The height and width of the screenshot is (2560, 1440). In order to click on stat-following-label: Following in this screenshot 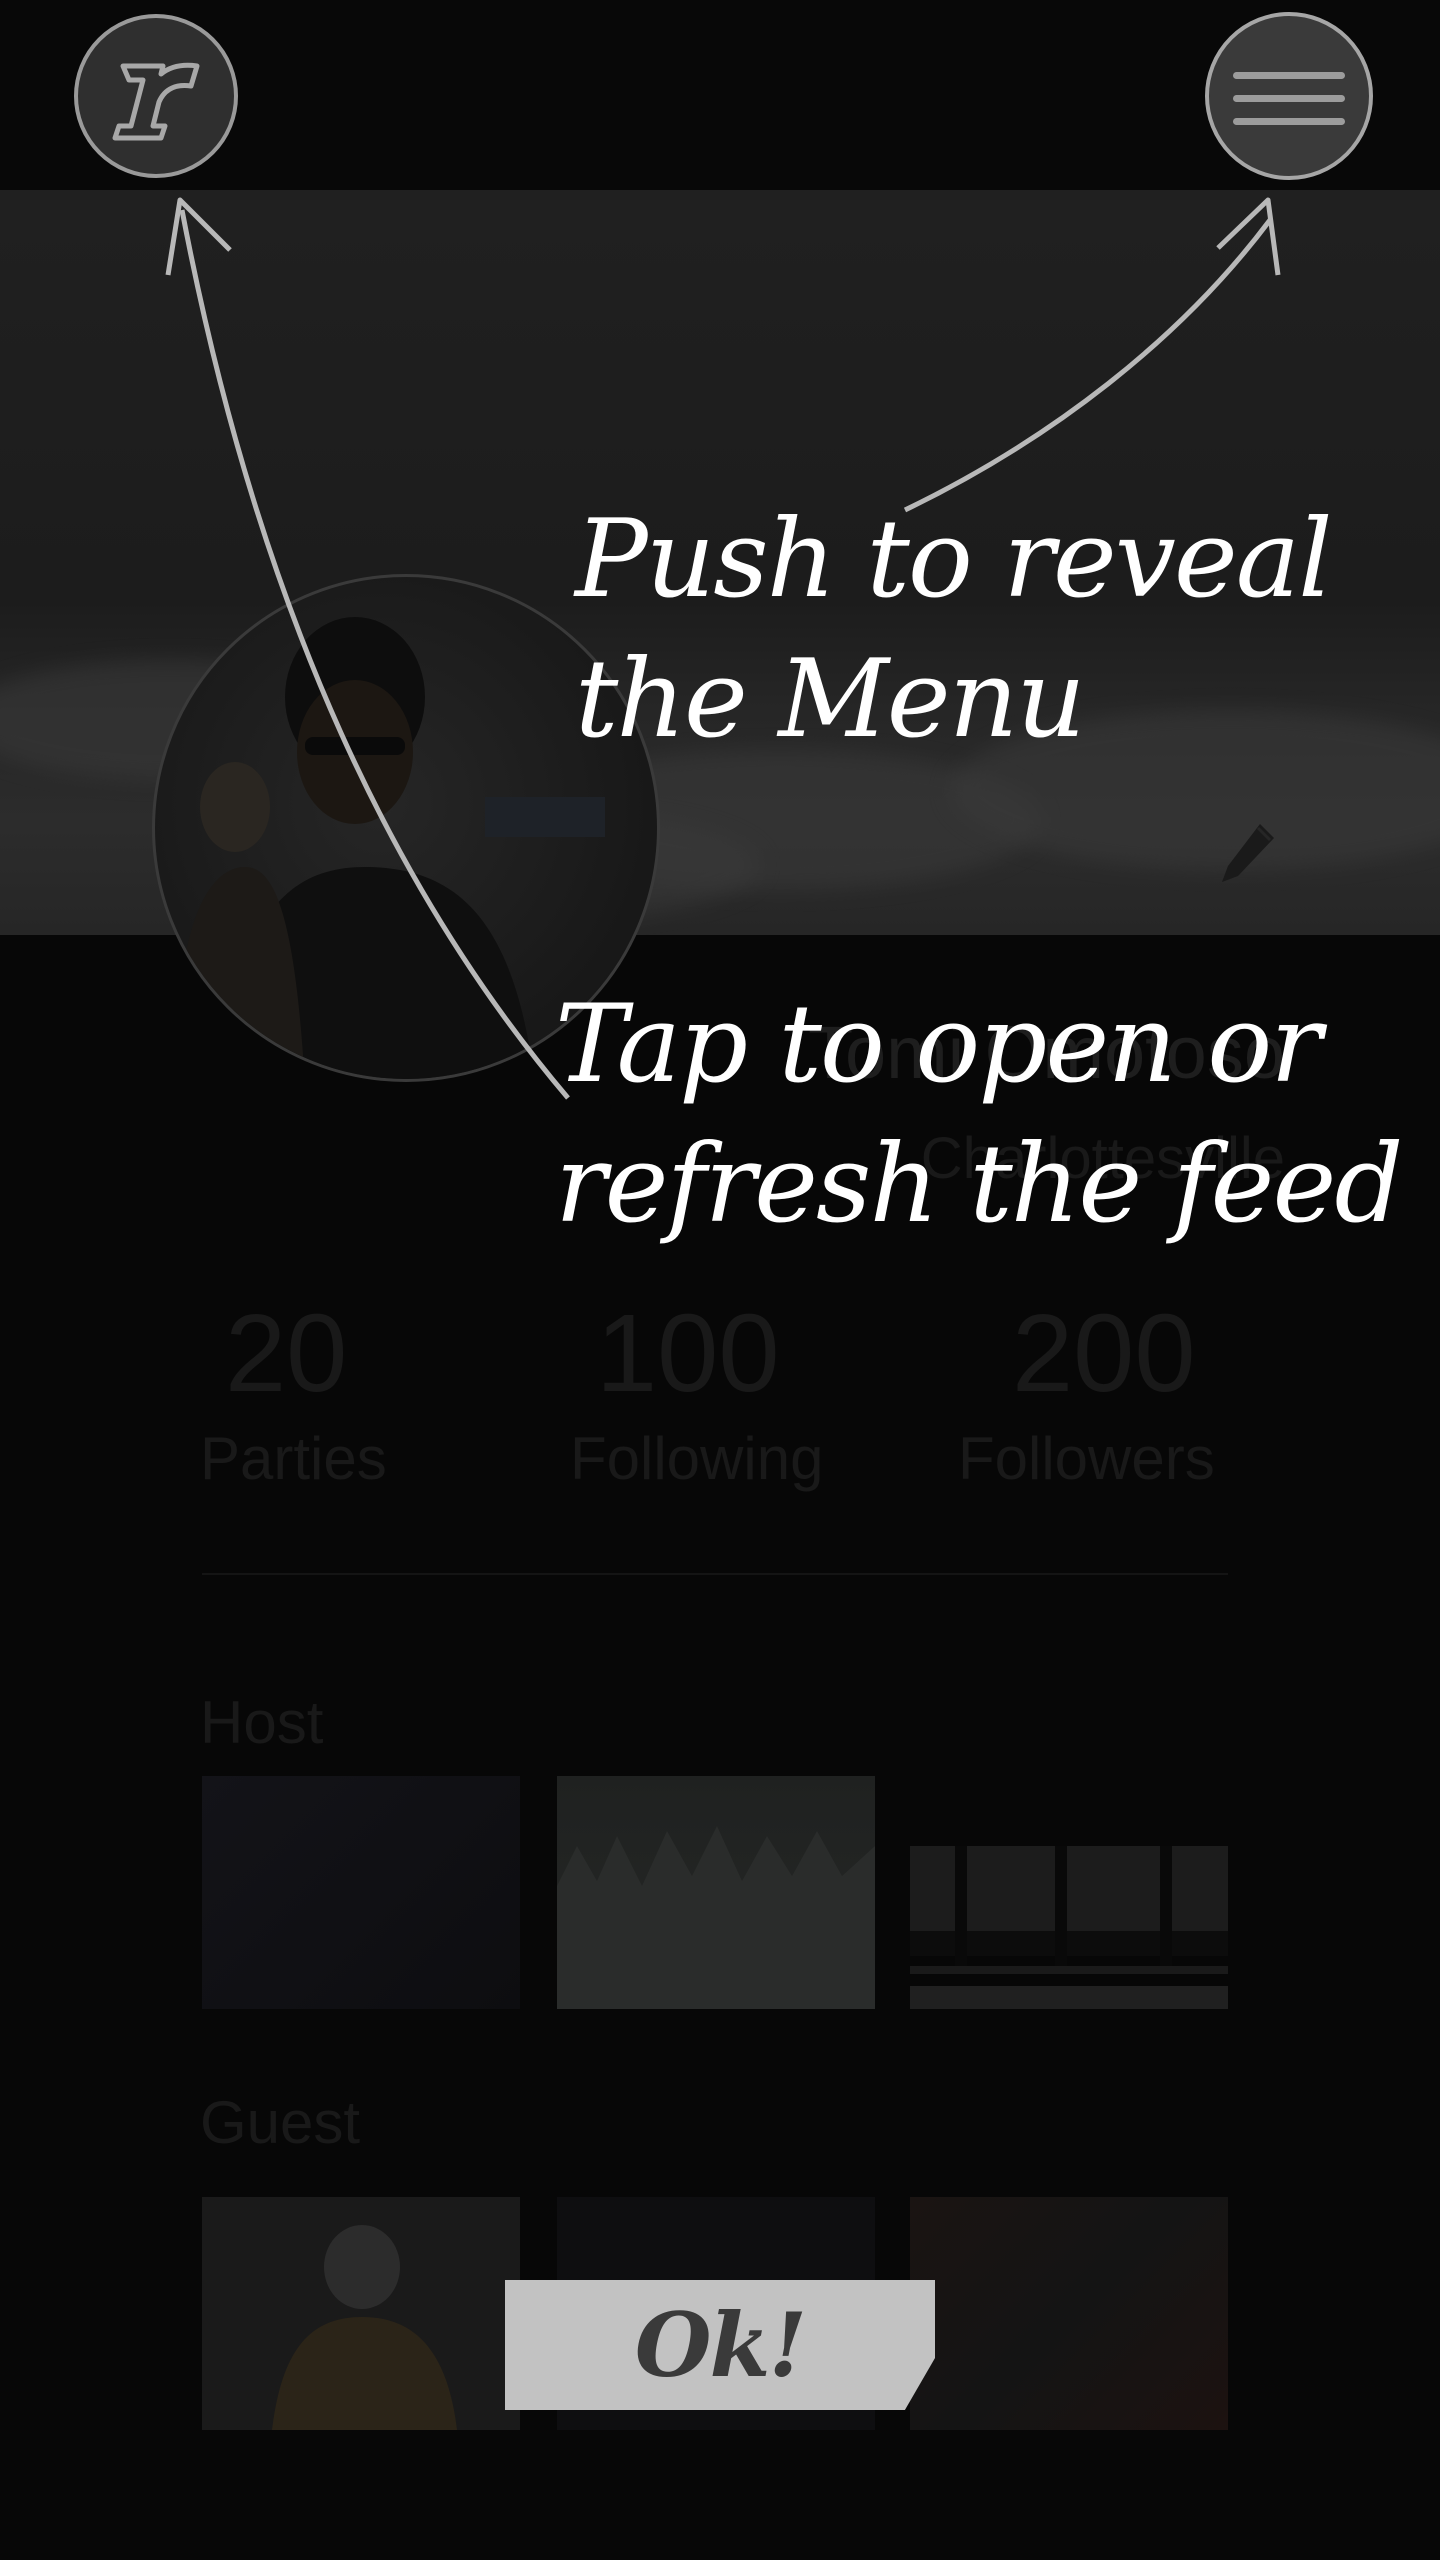, I will do `click(696, 1458)`.